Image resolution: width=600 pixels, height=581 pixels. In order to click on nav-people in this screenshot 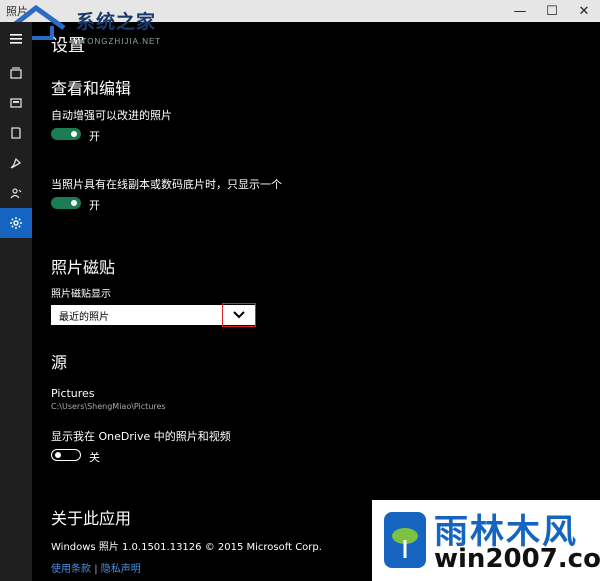, I will do `click(16, 193)`.